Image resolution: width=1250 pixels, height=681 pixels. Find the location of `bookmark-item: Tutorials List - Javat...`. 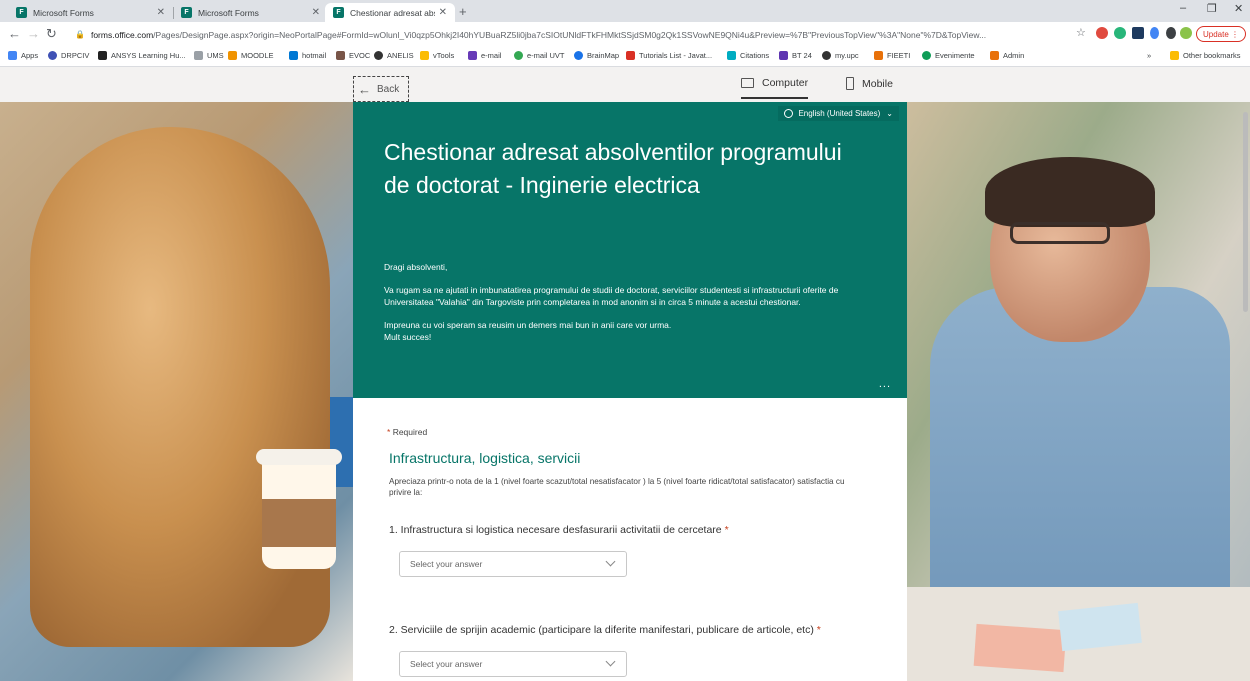

bookmark-item: Tutorials List - Javat... is located at coordinates (669, 55).